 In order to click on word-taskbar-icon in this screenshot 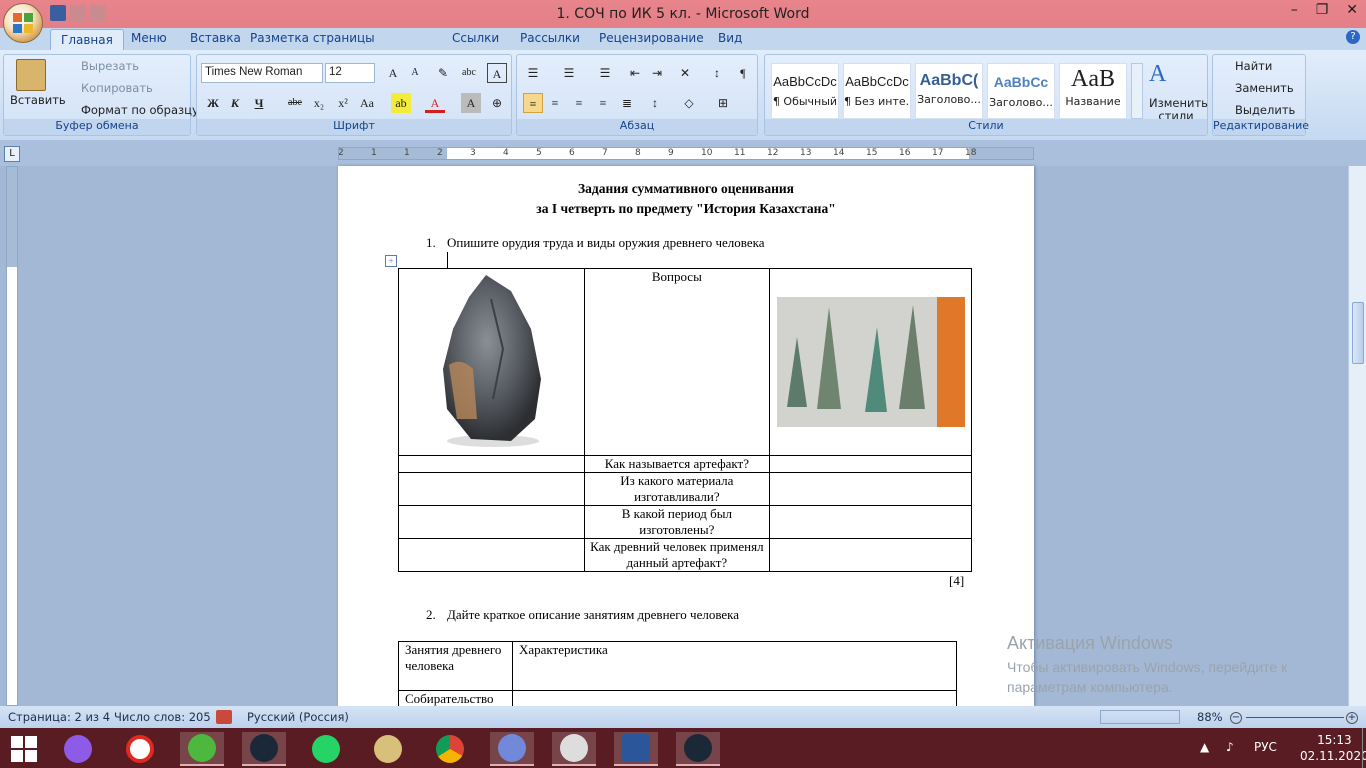, I will do `click(636, 749)`.